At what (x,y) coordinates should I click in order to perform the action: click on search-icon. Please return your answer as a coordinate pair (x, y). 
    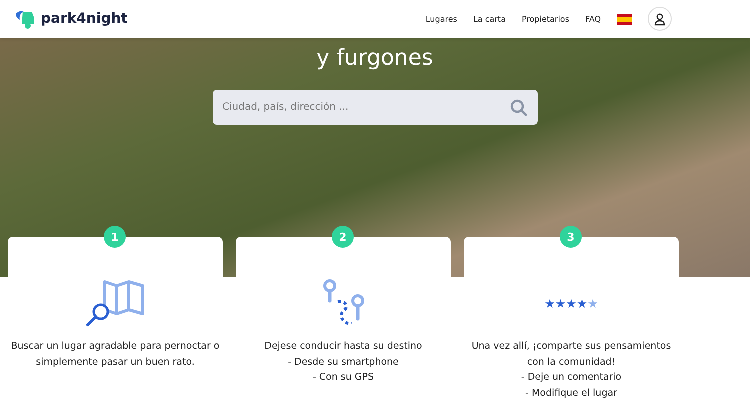
    Looking at the image, I should click on (519, 108).